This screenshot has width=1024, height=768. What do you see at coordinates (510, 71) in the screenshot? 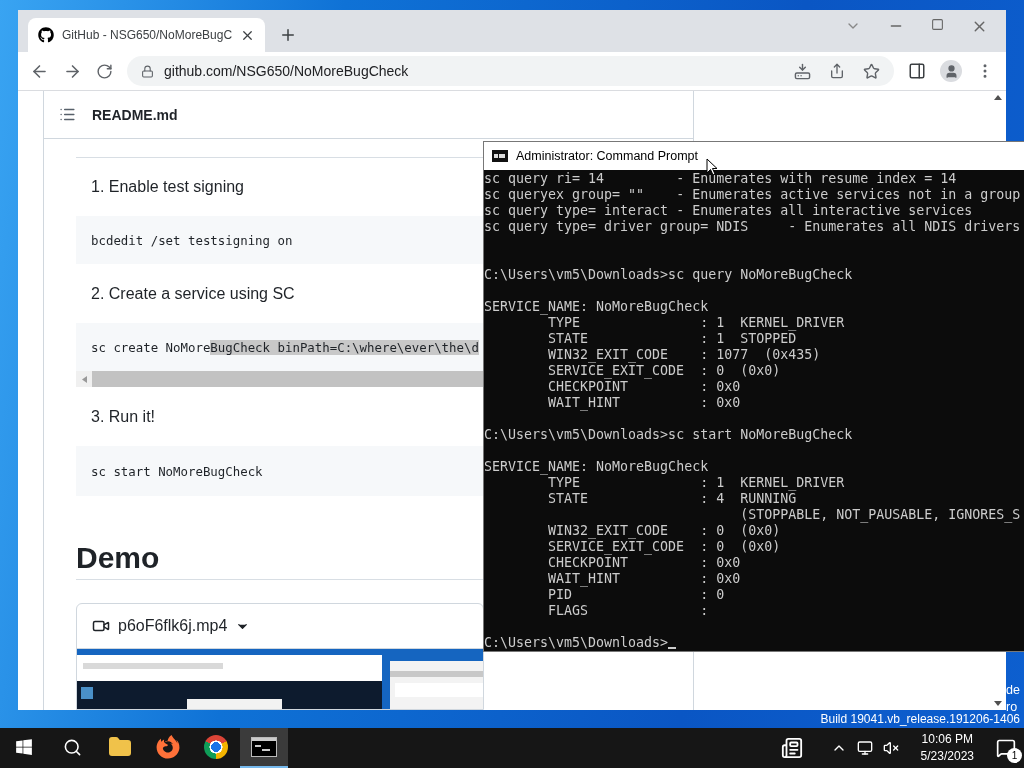
I see `address-bar: github.com/NSG650/NoMoreBugCheck` at bounding box center [510, 71].